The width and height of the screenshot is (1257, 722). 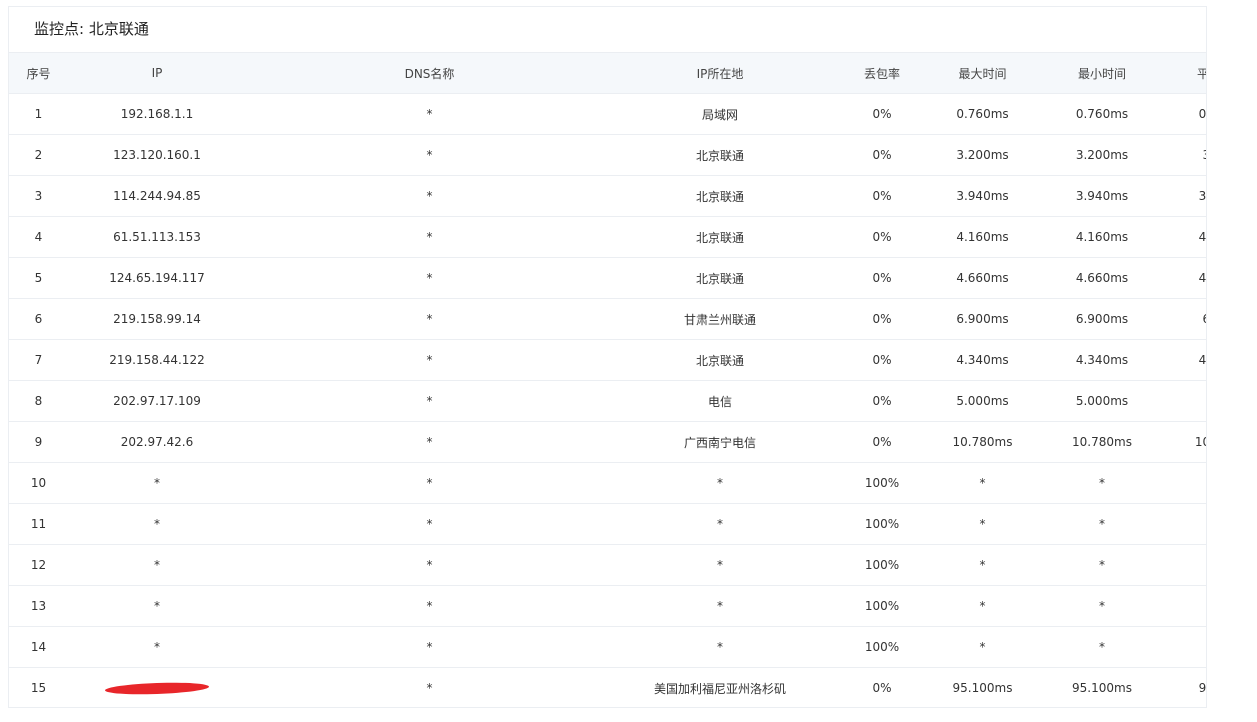 What do you see at coordinates (38, 647) in the screenshot?
I see `cell-hop-no: 14` at bounding box center [38, 647].